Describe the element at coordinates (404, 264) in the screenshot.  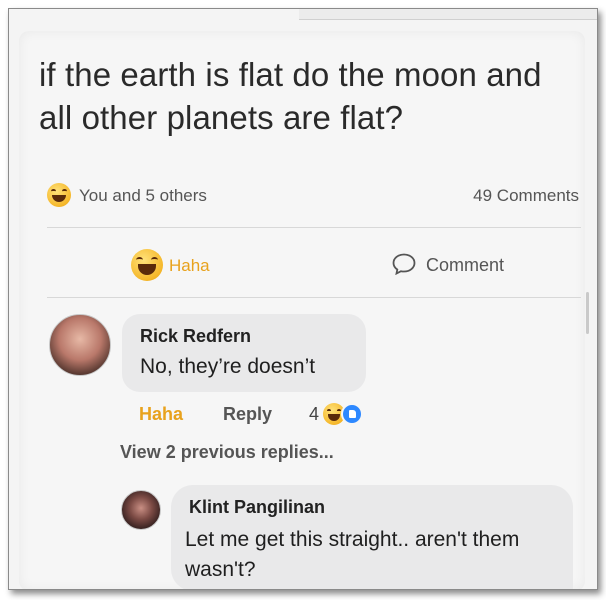
I see `comment-bubble-icon` at that location.